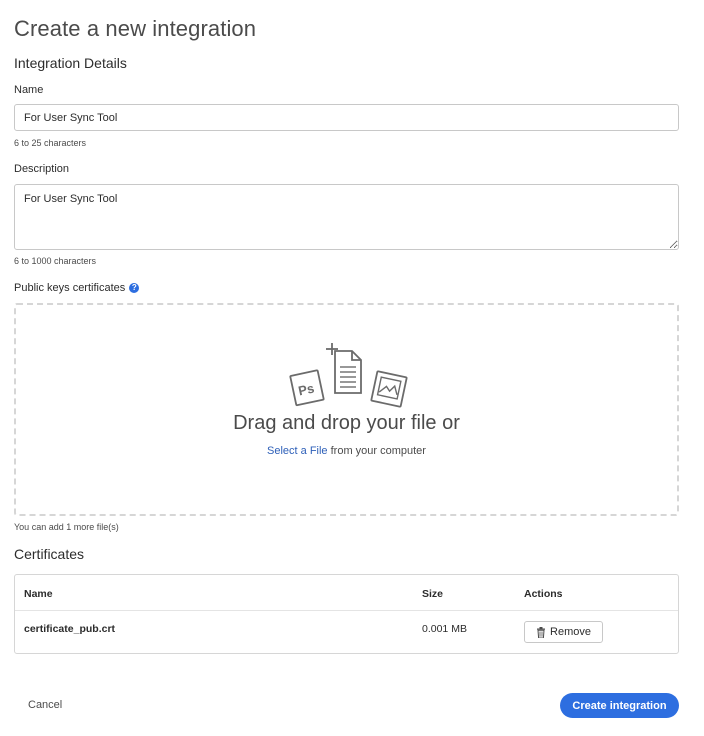  I want to click on certificates-title: Certificates, so click(49, 554).